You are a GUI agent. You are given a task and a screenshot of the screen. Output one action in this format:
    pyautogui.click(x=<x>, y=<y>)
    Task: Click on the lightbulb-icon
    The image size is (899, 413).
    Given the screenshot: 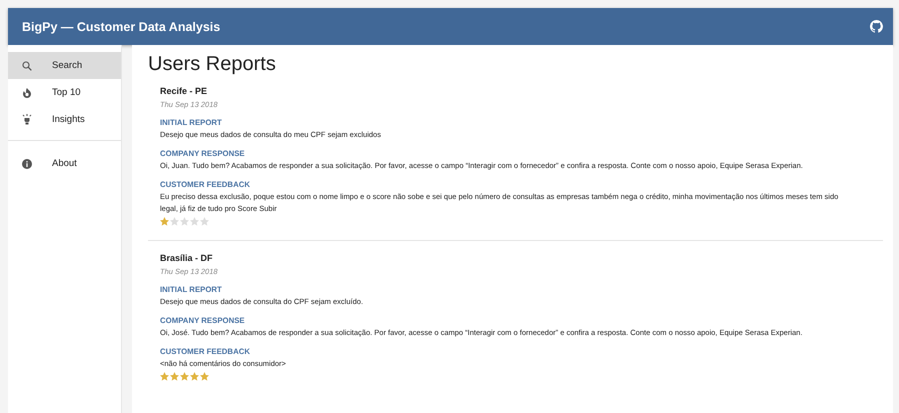 What is the action you would take?
    pyautogui.click(x=27, y=119)
    